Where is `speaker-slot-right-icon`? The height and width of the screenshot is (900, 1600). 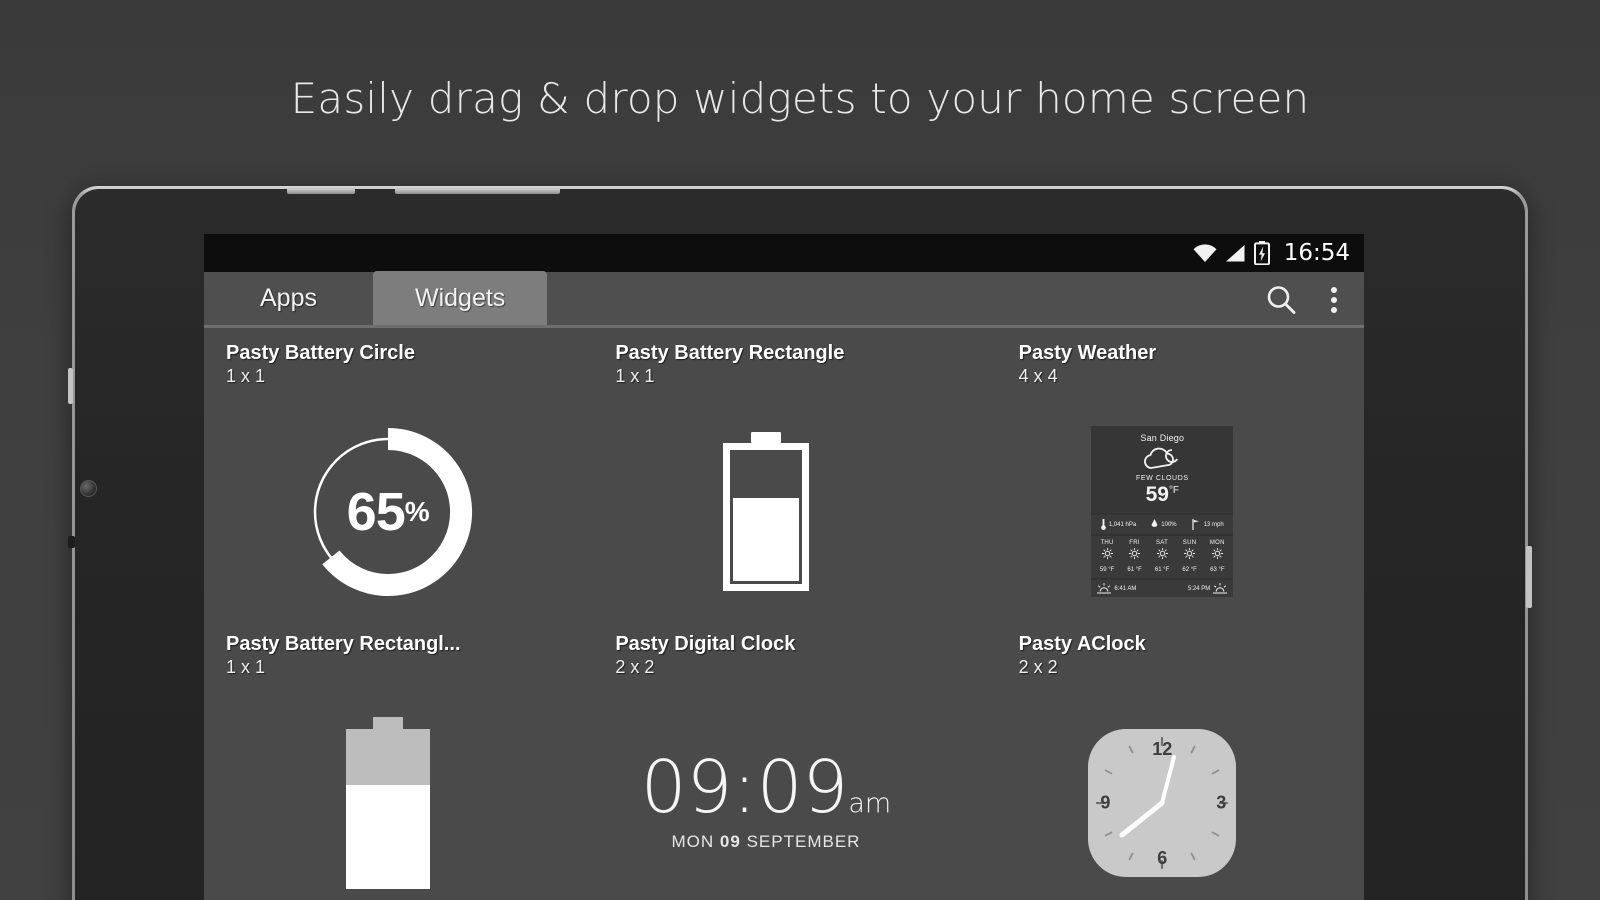
speaker-slot-right-icon is located at coordinates (477, 191).